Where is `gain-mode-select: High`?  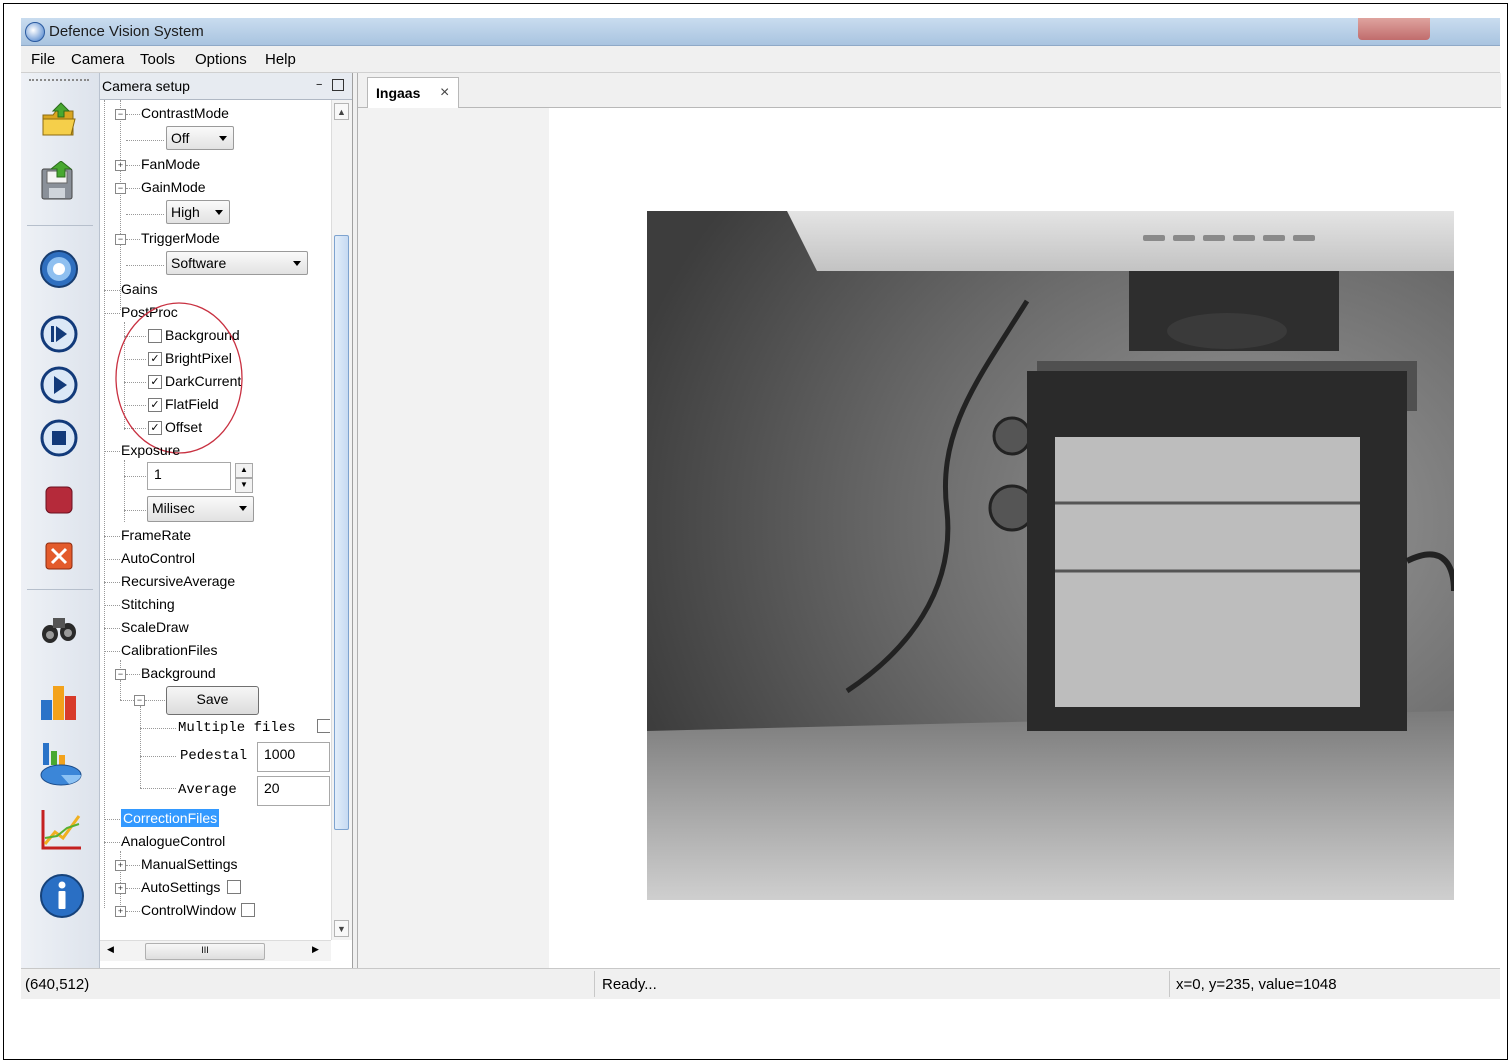 gain-mode-select: High is located at coordinates (198, 212).